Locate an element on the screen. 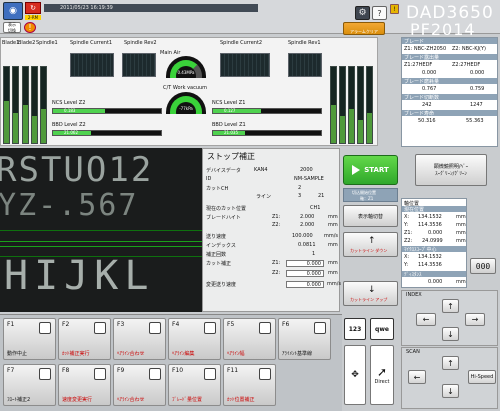 Image resolution: width=500 pixels, height=411 pixels. right-bar-c is located at coordinates (351, 105).